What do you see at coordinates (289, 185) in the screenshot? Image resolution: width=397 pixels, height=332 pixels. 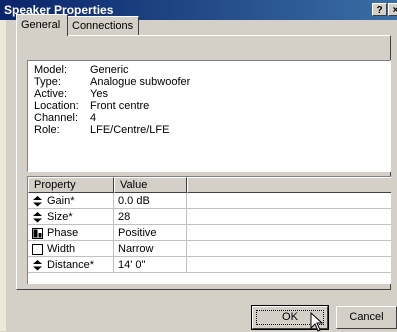 I see `column-header-spacer` at bounding box center [289, 185].